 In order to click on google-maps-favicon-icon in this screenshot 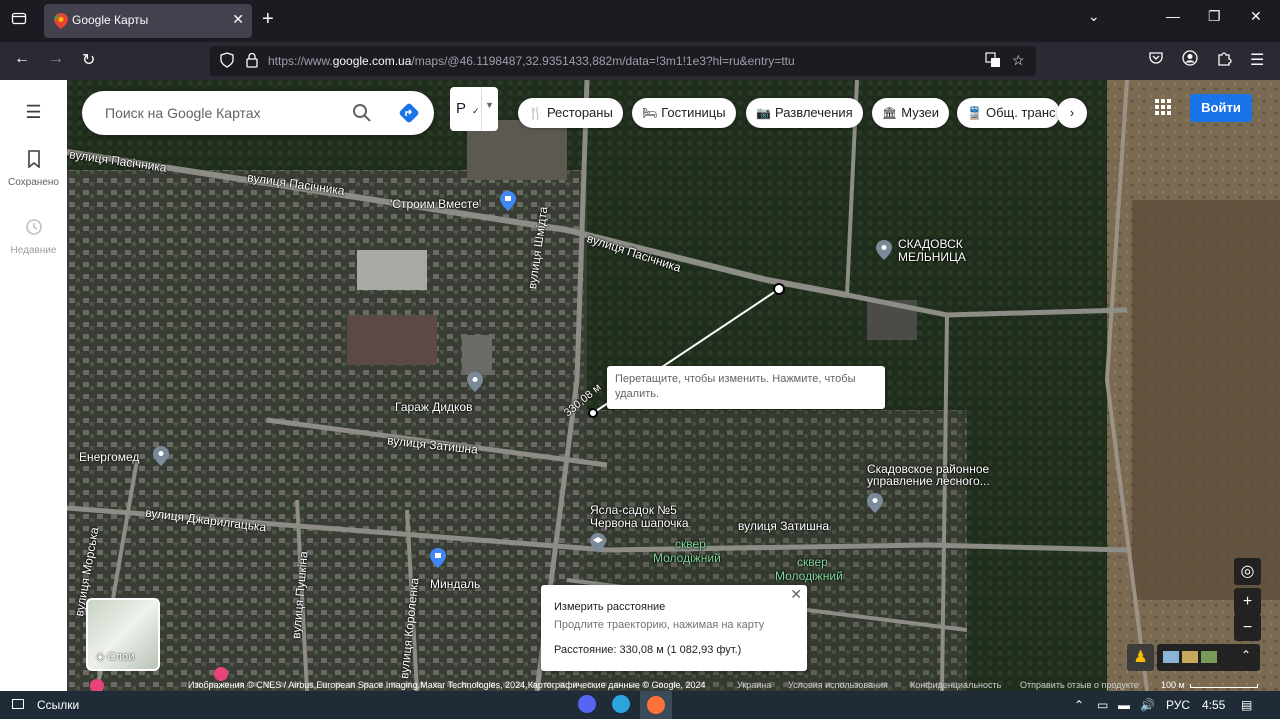, I will do `click(60, 21)`.